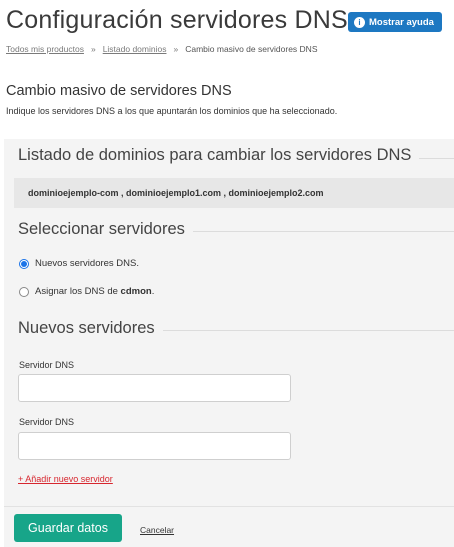 This screenshot has height=547, width=454. I want to click on radio-button, so click(24, 291).